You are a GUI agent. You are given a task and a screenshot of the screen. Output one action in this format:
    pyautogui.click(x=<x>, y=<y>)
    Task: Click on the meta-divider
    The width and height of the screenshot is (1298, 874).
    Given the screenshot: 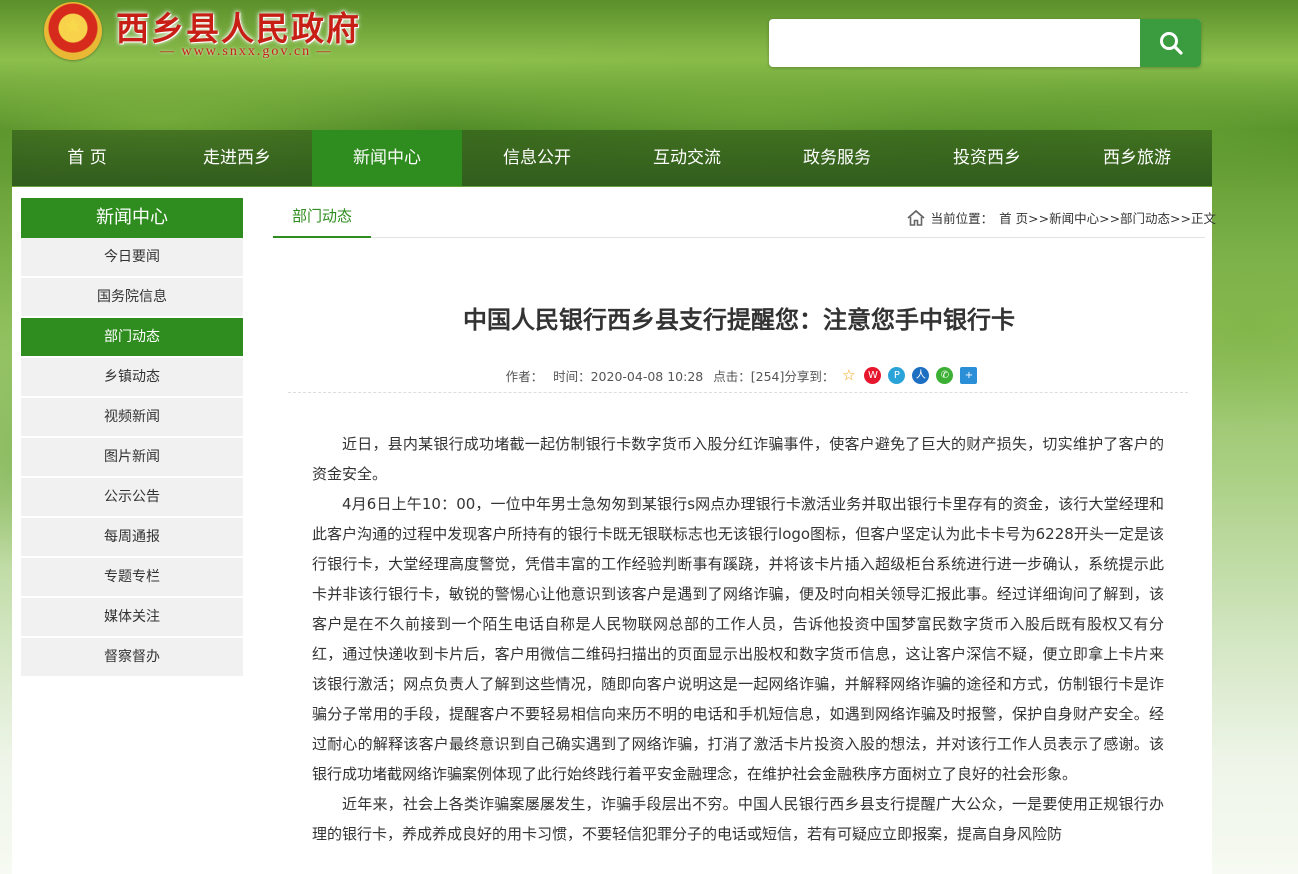 What is the action you would take?
    pyautogui.click(x=738, y=392)
    